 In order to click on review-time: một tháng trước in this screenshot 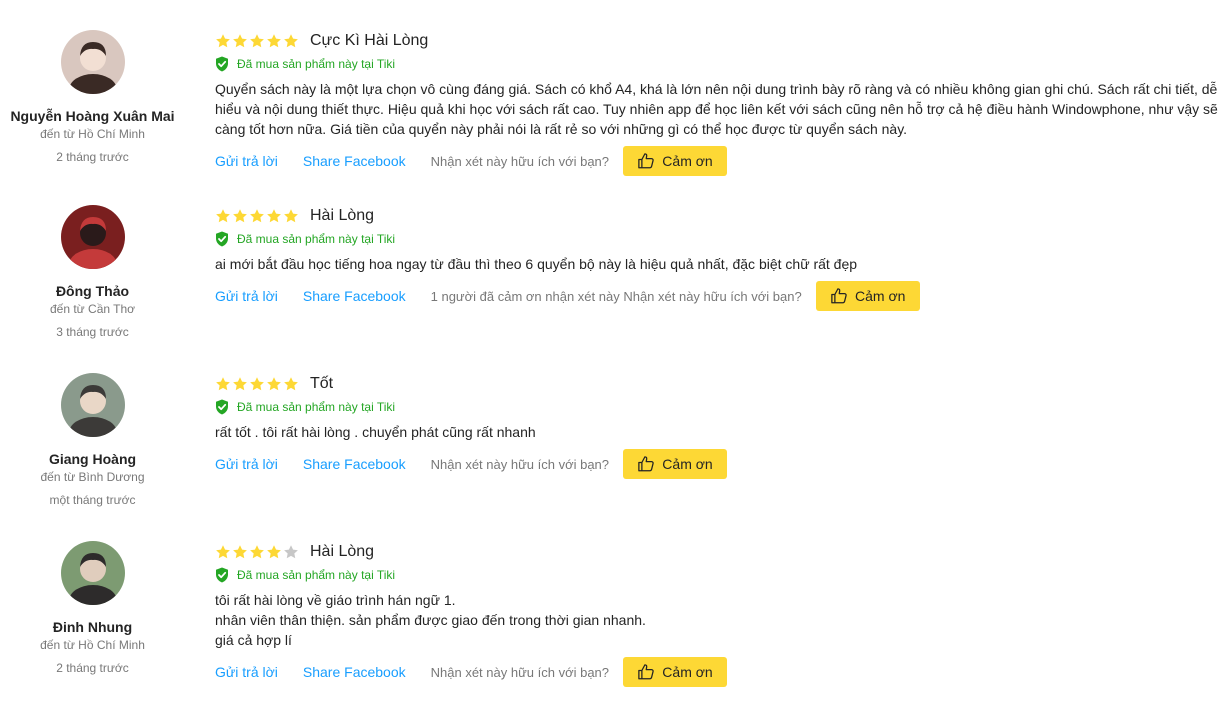, I will do `click(92, 500)`.